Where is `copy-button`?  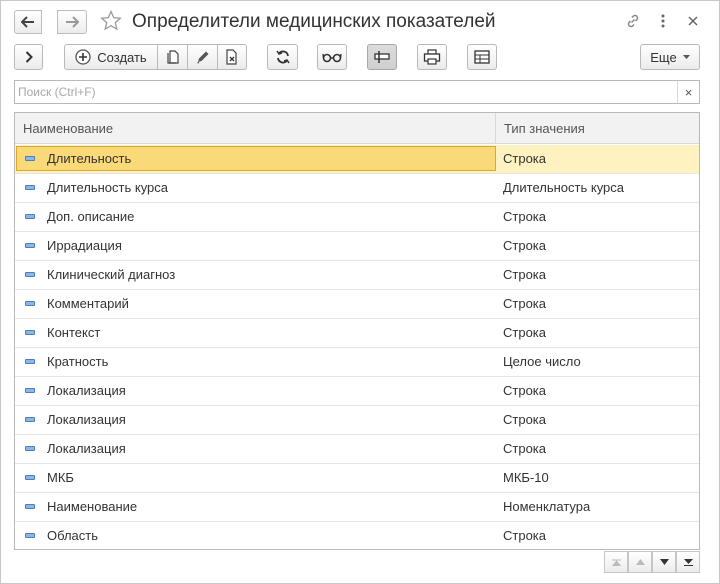 copy-button is located at coordinates (172, 57).